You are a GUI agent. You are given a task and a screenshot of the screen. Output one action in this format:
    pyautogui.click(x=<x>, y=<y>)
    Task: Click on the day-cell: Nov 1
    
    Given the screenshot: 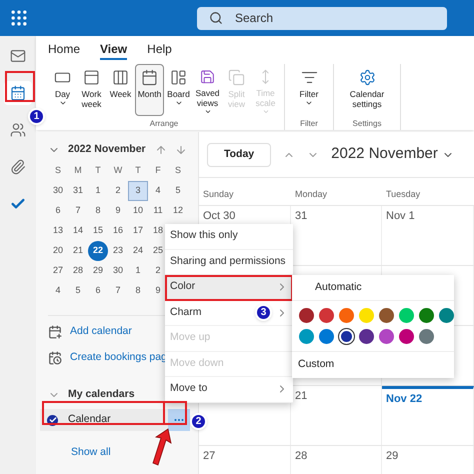 What is the action you would take?
    pyautogui.click(x=428, y=235)
    